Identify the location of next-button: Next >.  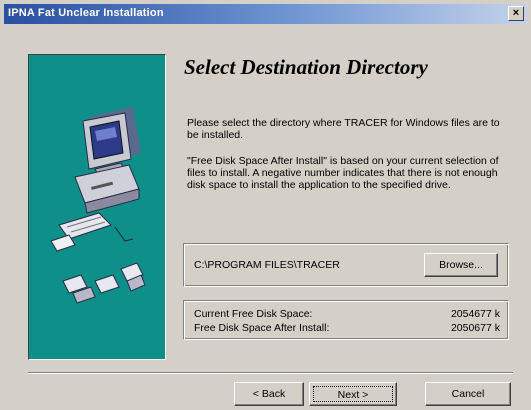
(353, 394).